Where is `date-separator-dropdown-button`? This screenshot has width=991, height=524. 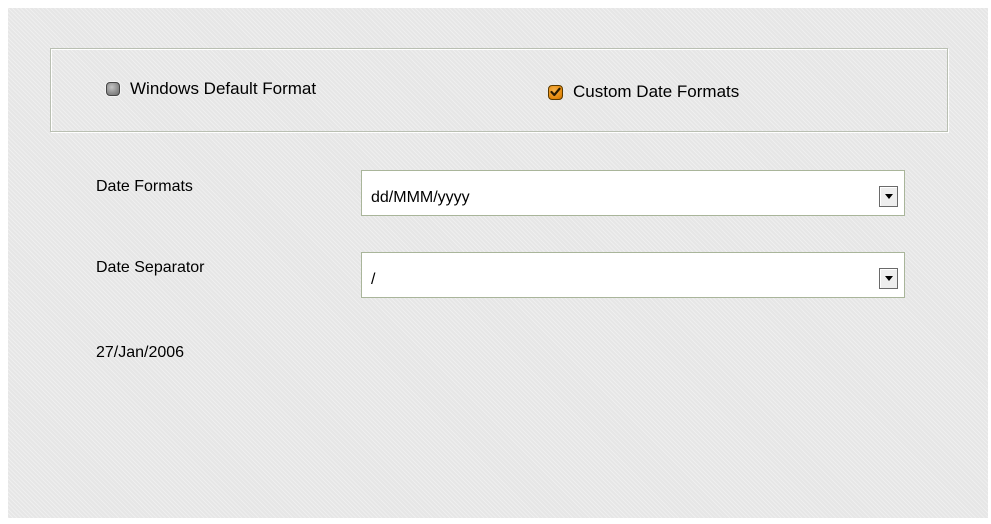 date-separator-dropdown-button is located at coordinates (888, 278).